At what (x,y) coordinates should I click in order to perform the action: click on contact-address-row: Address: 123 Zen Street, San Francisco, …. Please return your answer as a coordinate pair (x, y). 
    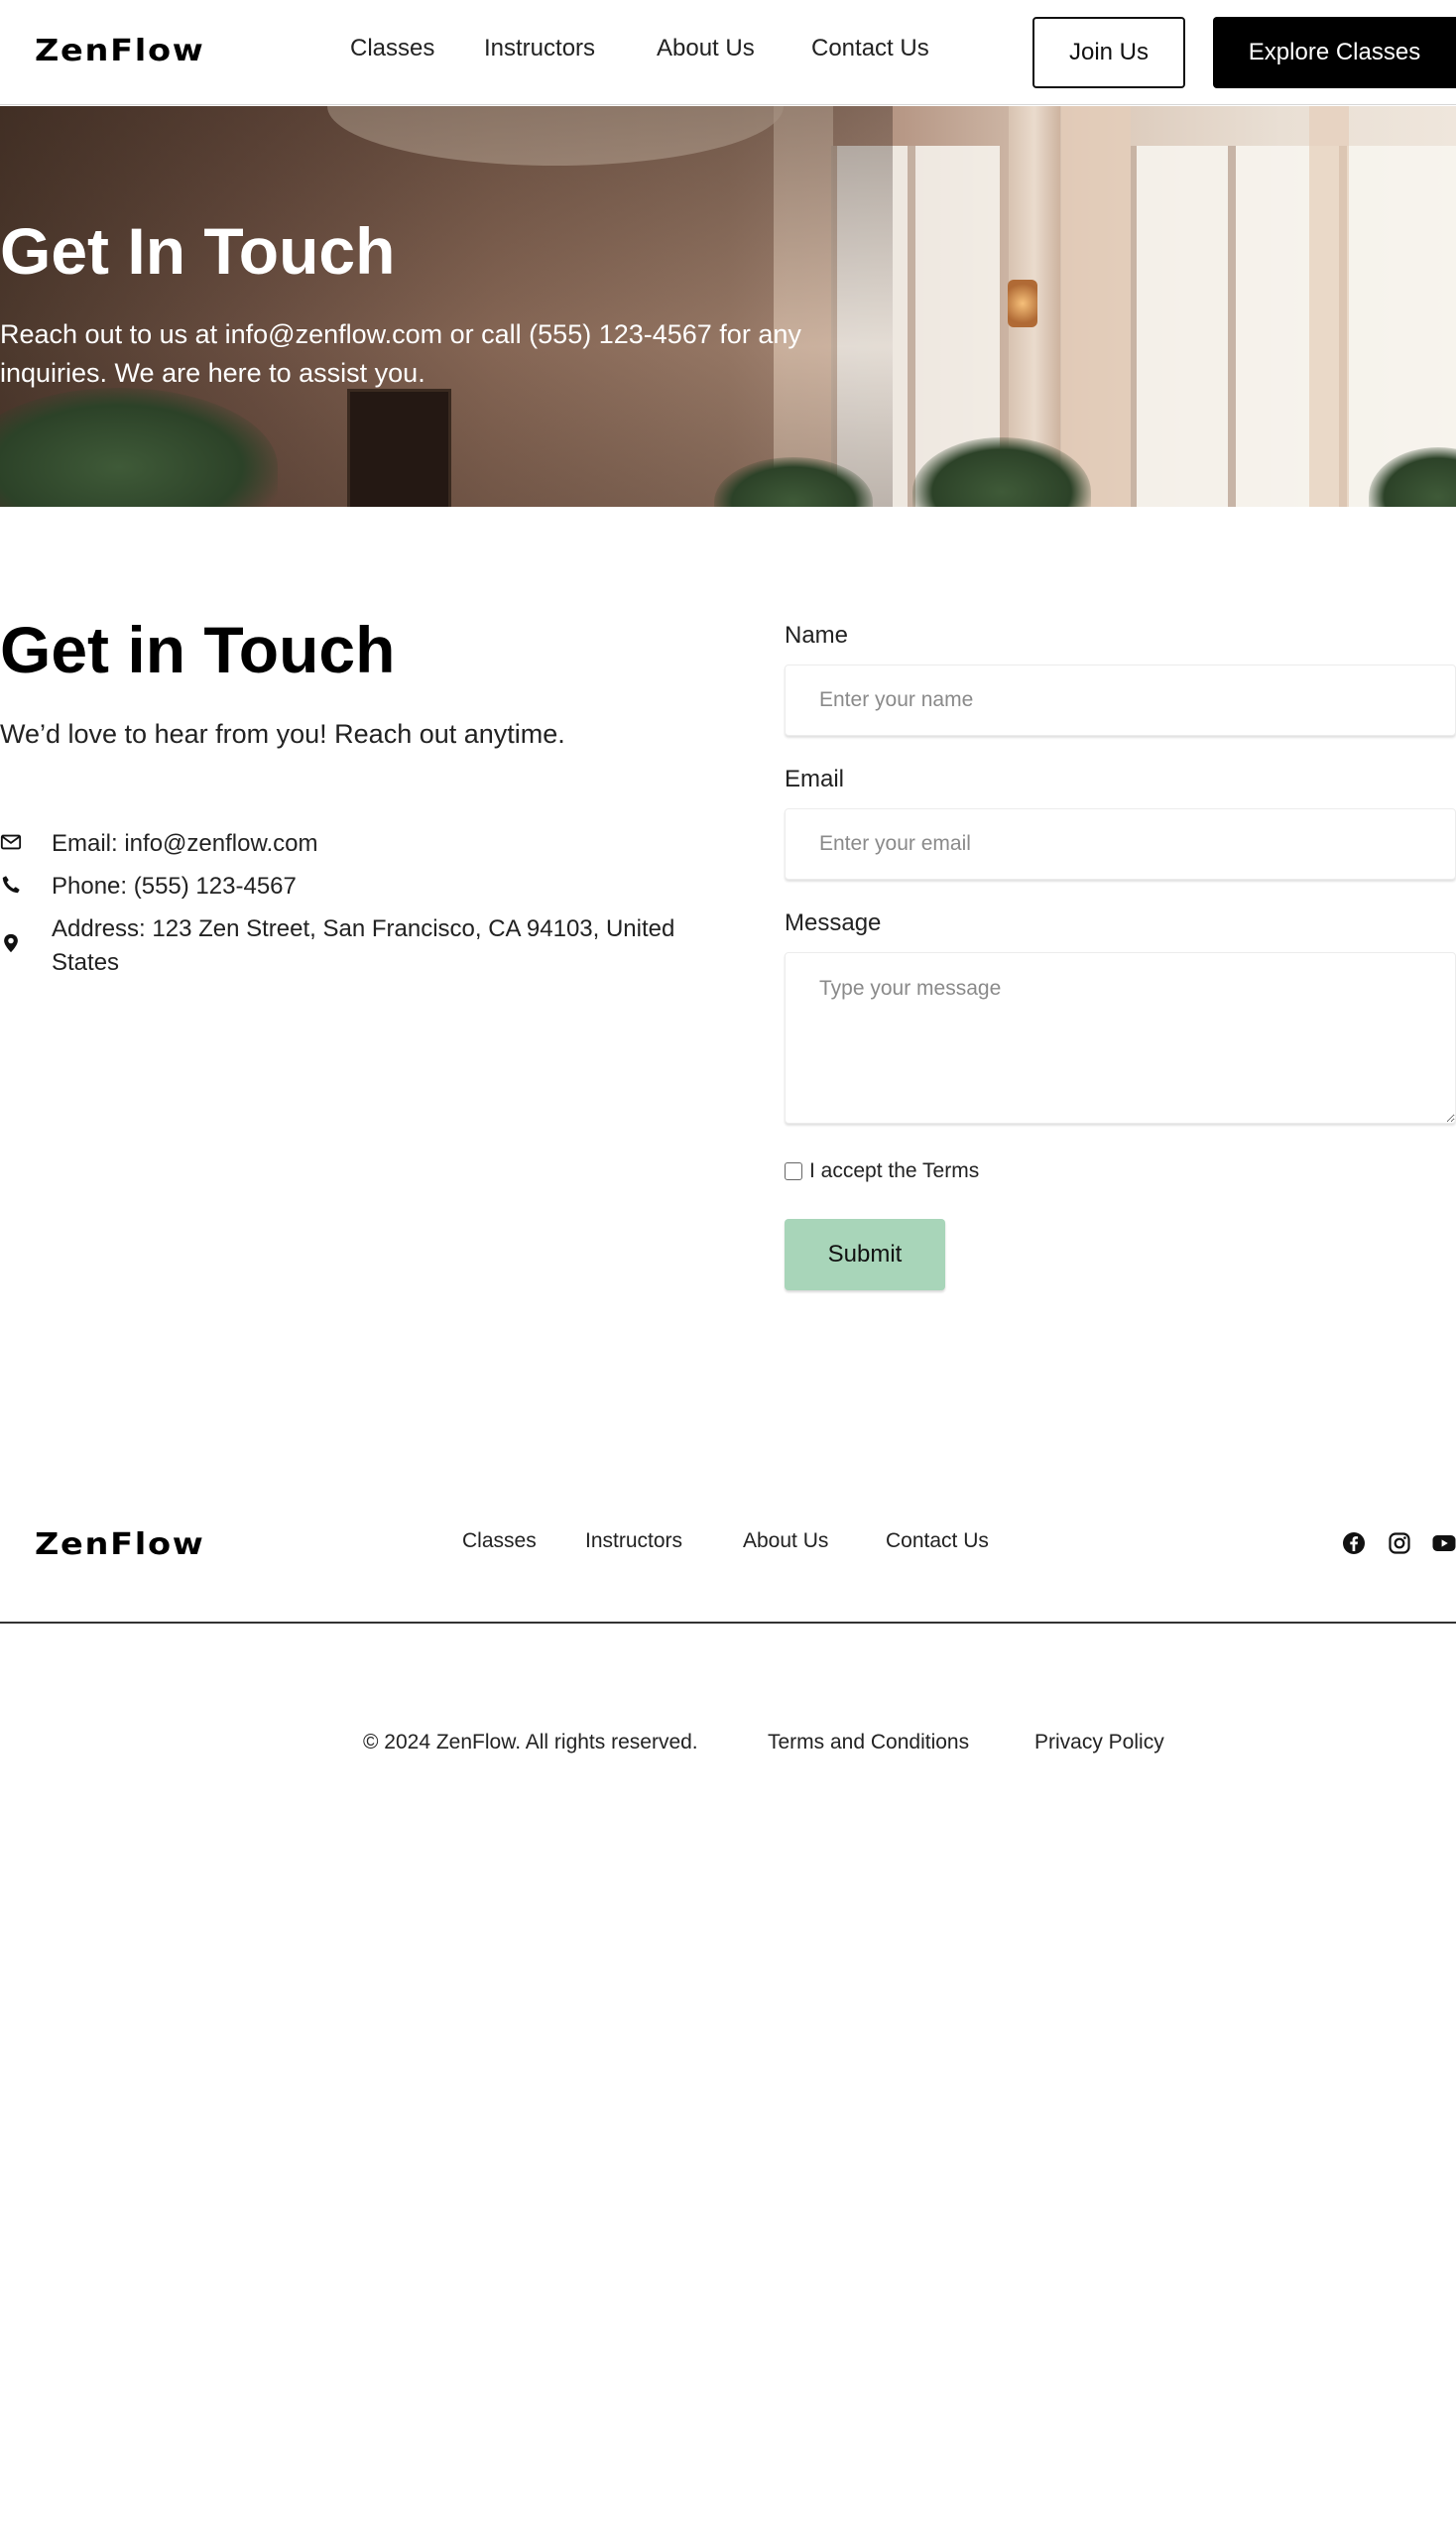
    Looking at the image, I should click on (368, 946).